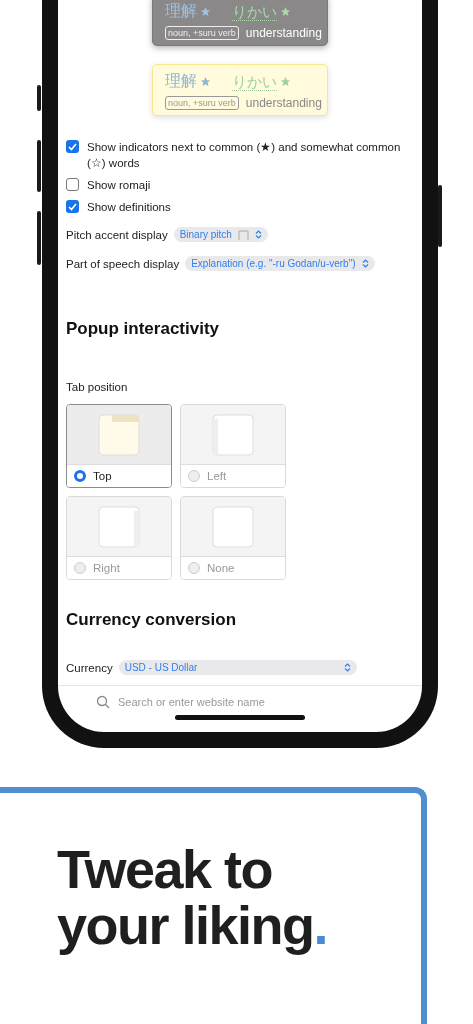 This screenshot has height=1024, width=473. I want to click on section-heading: Currency conversion, so click(152, 620).